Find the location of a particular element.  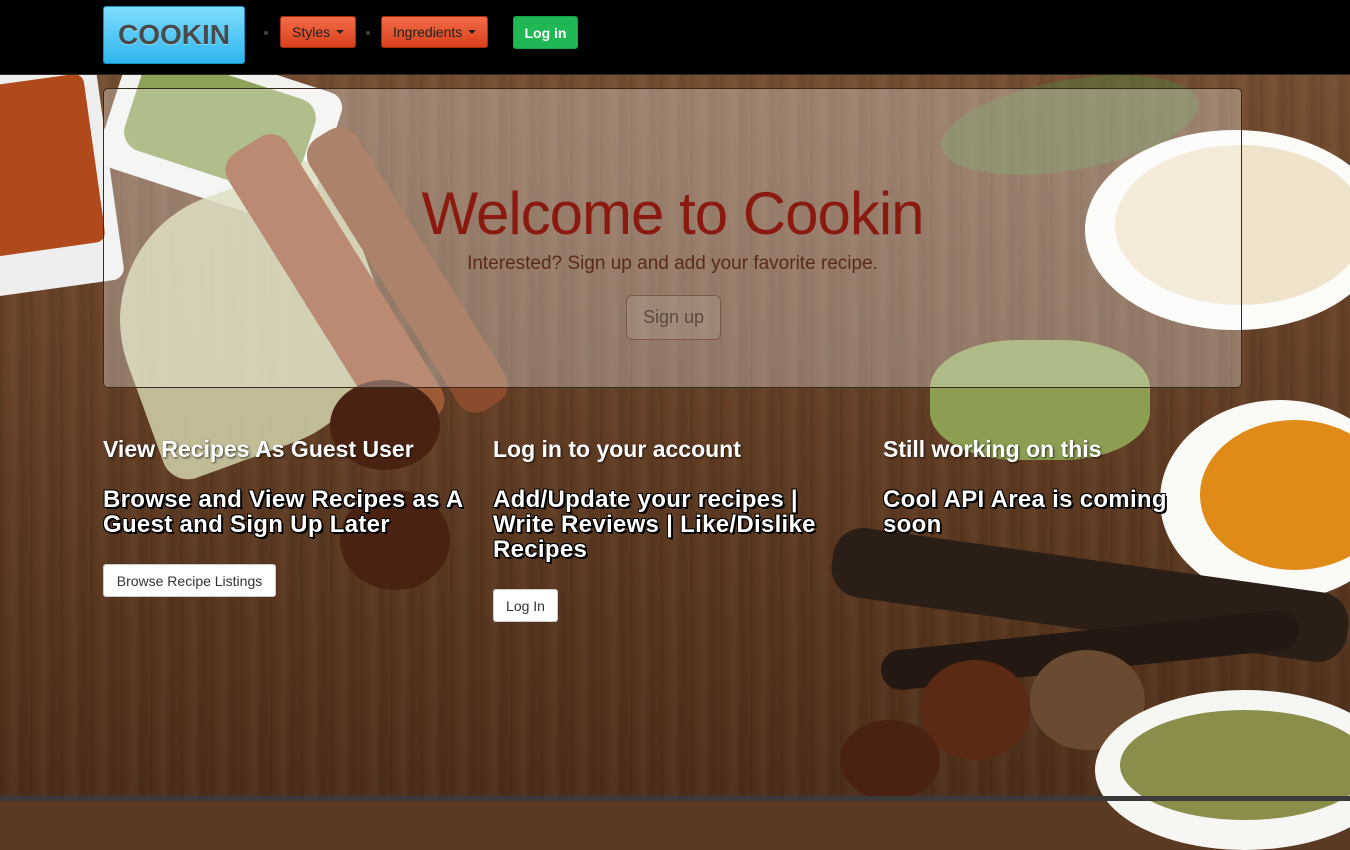

column-login-button: Log In is located at coordinates (525, 605).